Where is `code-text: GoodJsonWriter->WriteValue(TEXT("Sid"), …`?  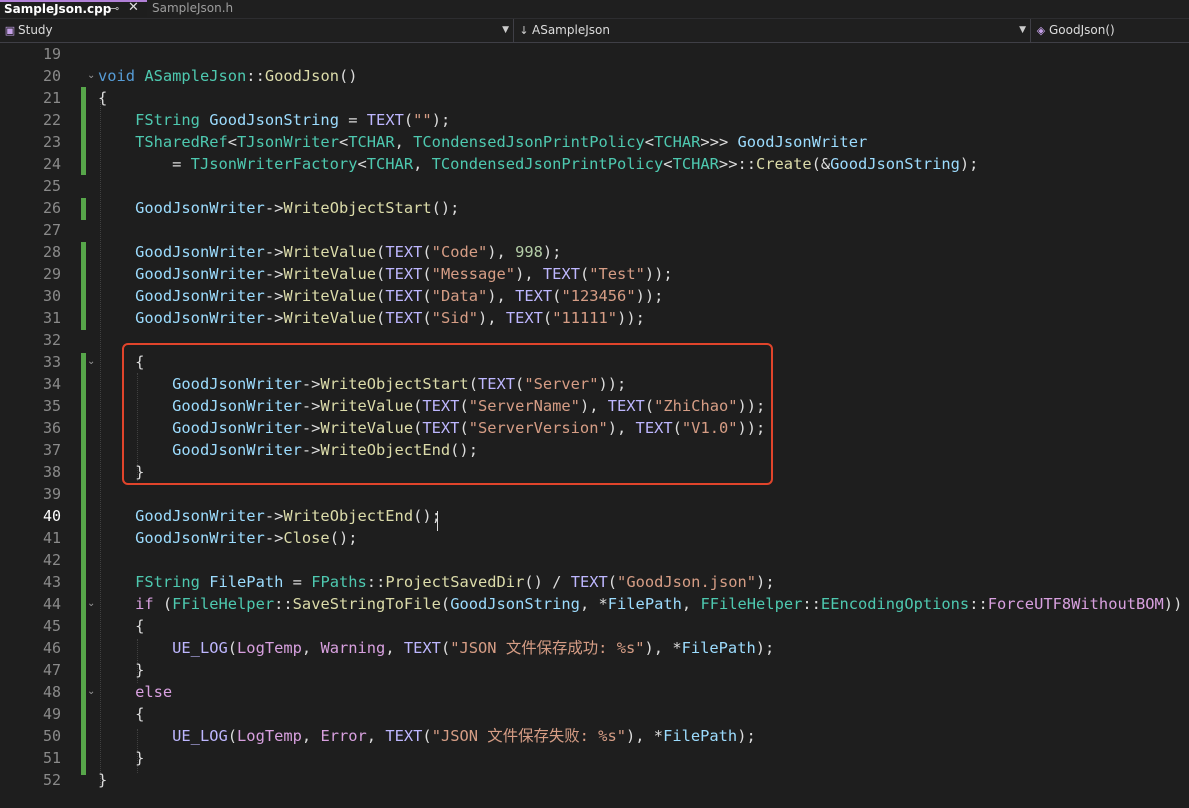 code-text: GoodJsonWriter->WriteValue(TEXT("Sid"), … is located at coordinates (371, 318).